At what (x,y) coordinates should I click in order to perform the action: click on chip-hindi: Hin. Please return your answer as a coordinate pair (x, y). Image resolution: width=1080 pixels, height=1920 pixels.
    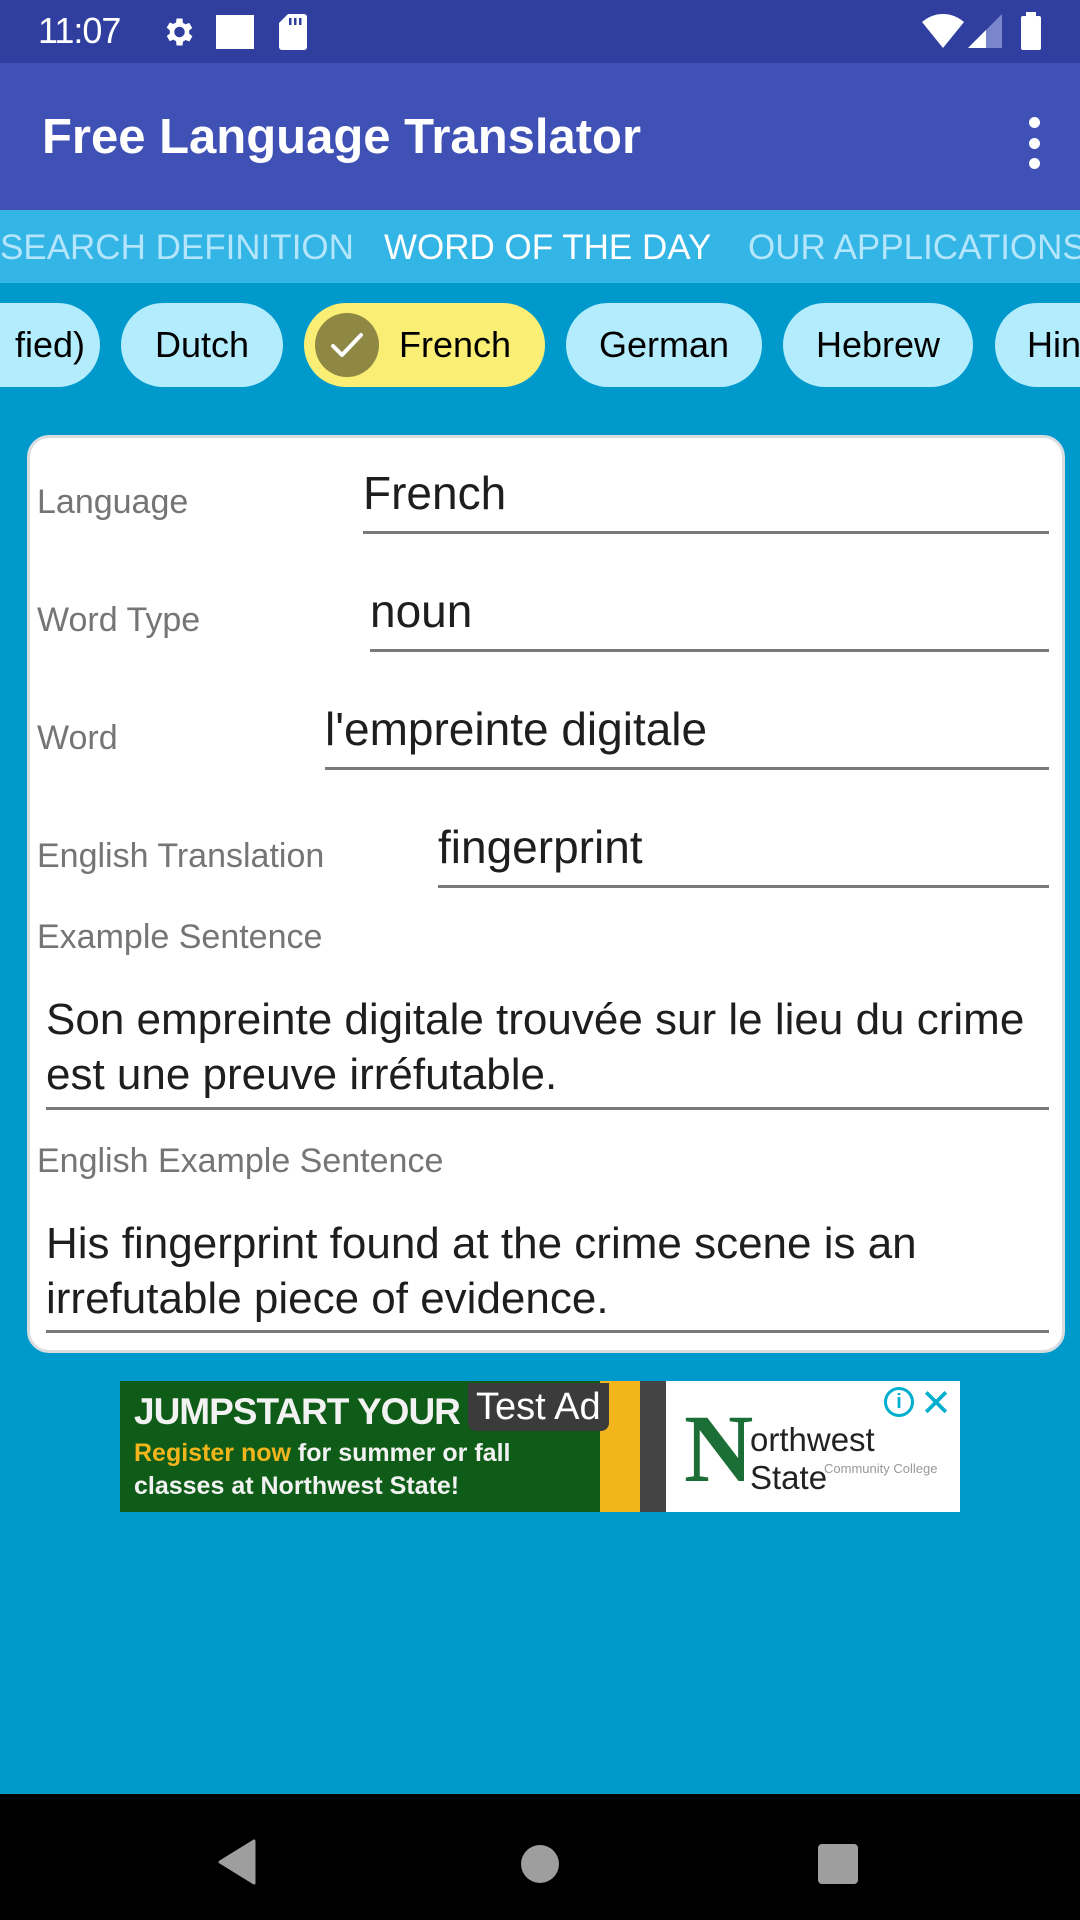
    Looking at the image, I should click on (1037, 345).